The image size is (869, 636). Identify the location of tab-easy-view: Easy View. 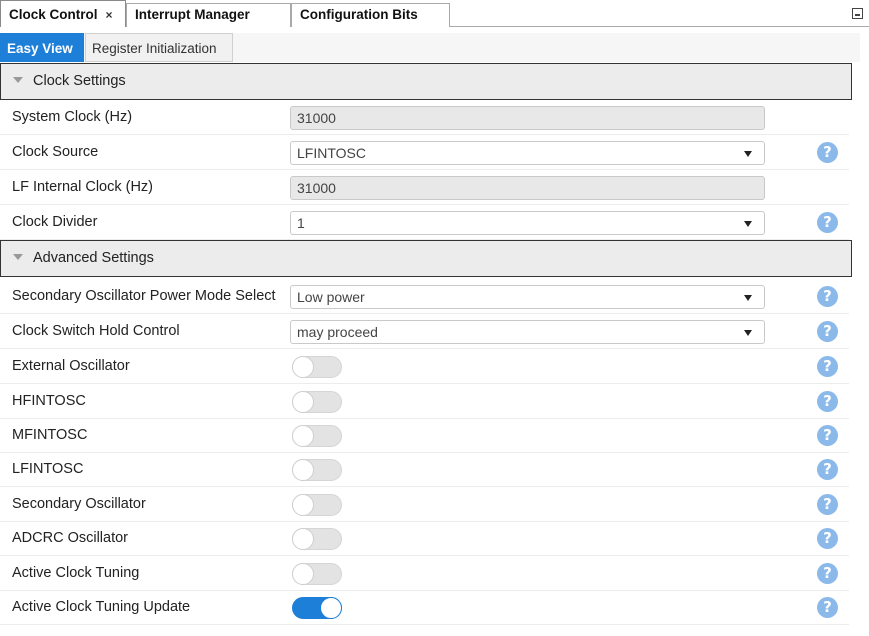
(42, 47).